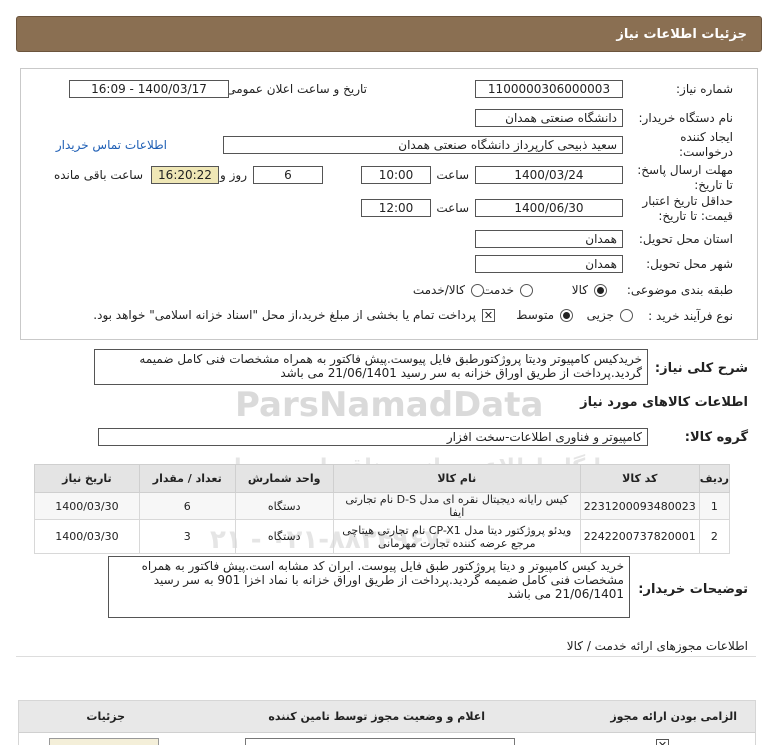 This screenshot has height=745, width=770. Describe the element at coordinates (686, 118) in the screenshot. I see `buyer-org-label: نام دستگاه خریدار:` at that location.